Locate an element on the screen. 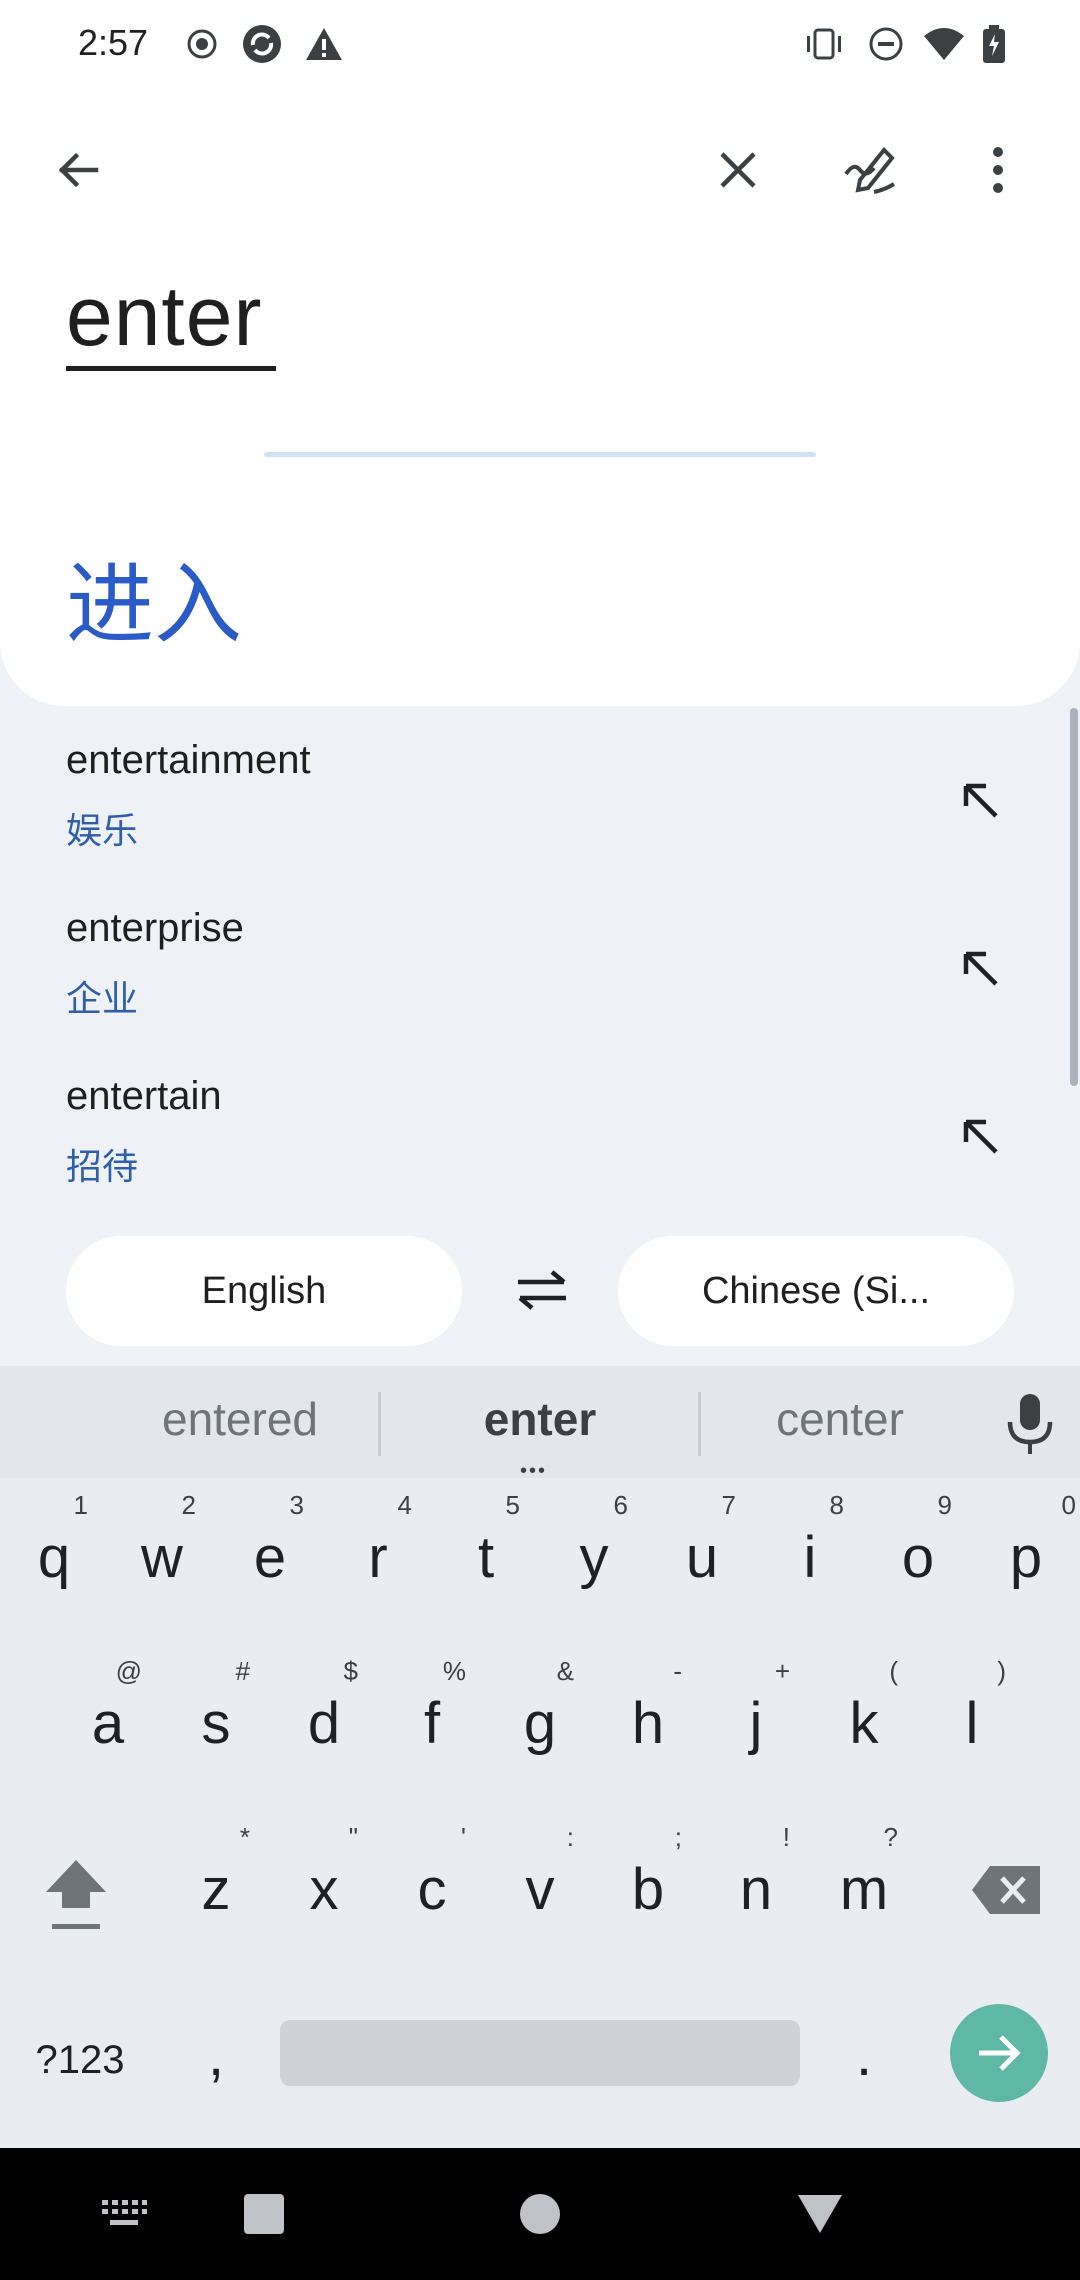 Image resolution: width=1080 pixels, height=2280 pixels. recents-icon is located at coordinates (264, 2214).